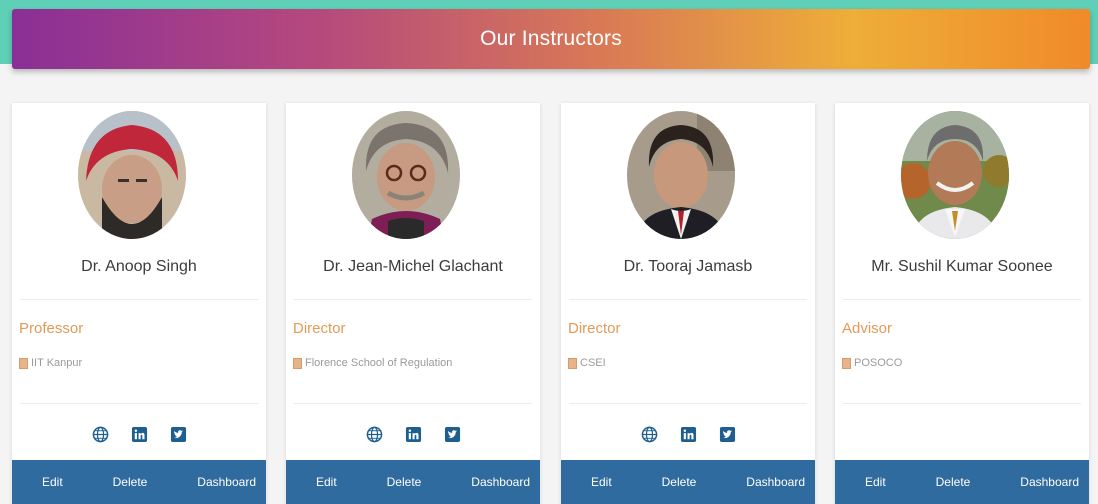 The image size is (1098, 504). Describe the element at coordinates (139, 266) in the screenshot. I see `instructor-name: Dr. Anoop Singh` at that location.